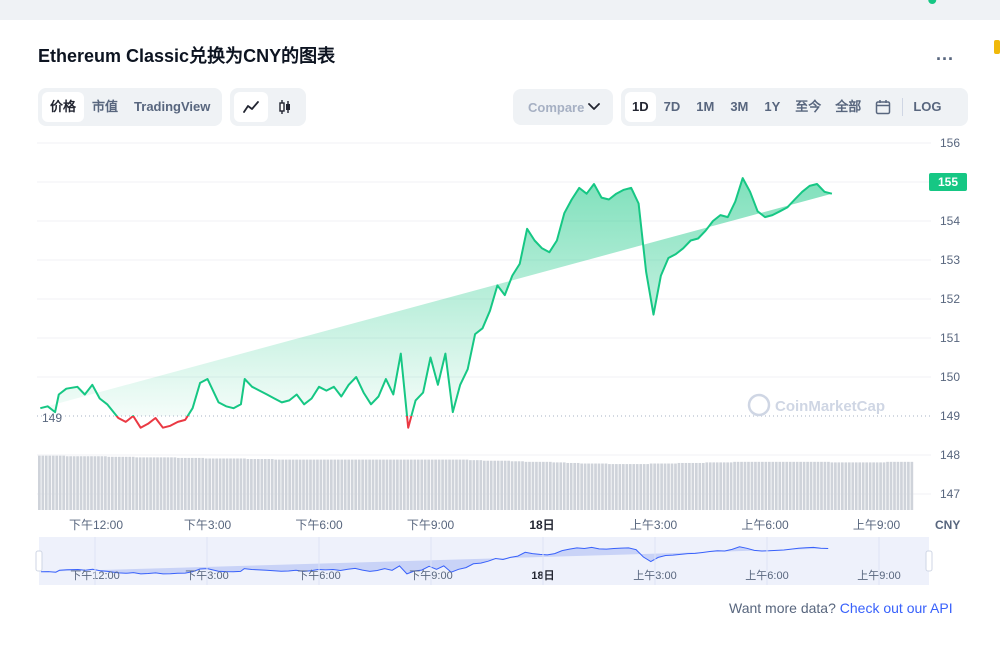 The height and width of the screenshot is (650, 1000). Describe the element at coordinates (950, 260) in the screenshot. I see `y-tick-label: 153` at that location.